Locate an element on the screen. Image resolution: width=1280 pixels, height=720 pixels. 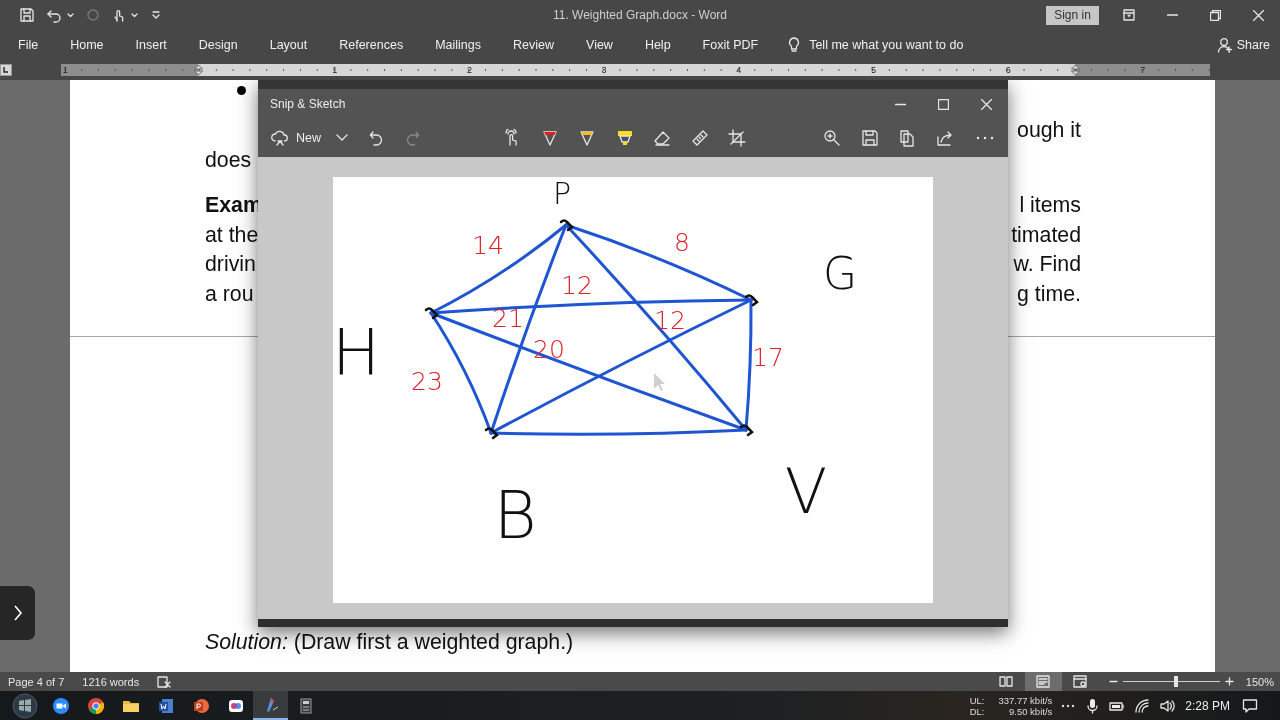
page-icon is located at coordinates (1043, 681).